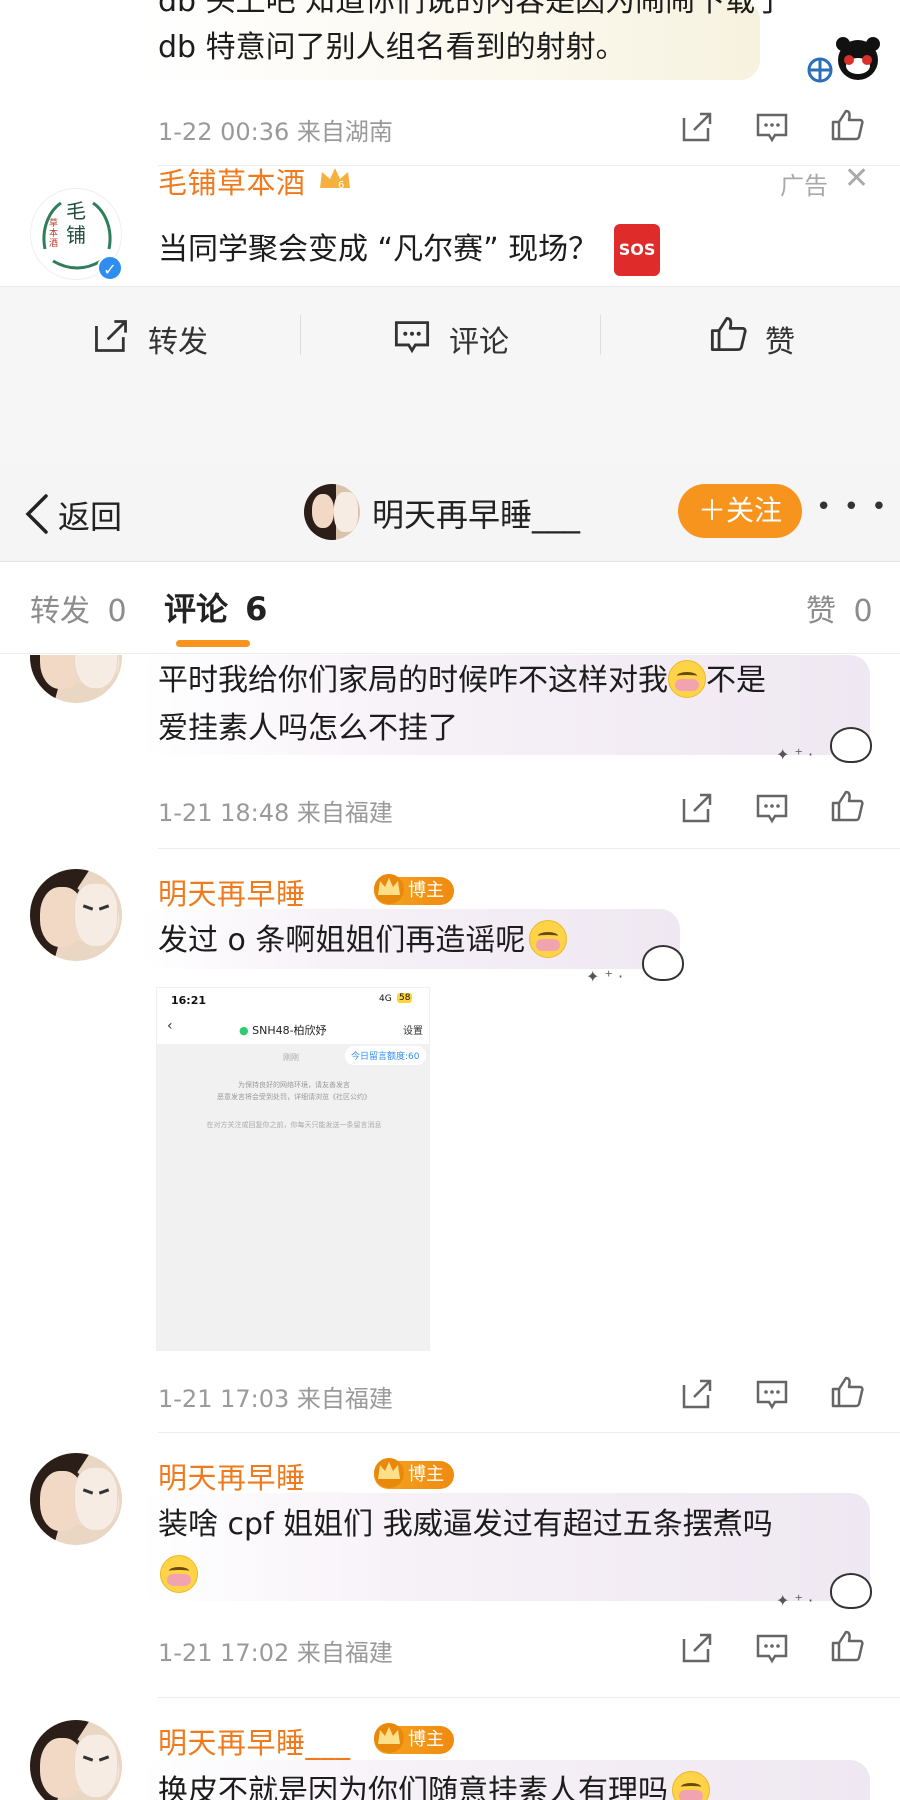 The width and height of the screenshot is (900, 1800). Describe the element at coordinates (740, 511) in the screenshot. I see `follow-button: ＋关注` at that location.